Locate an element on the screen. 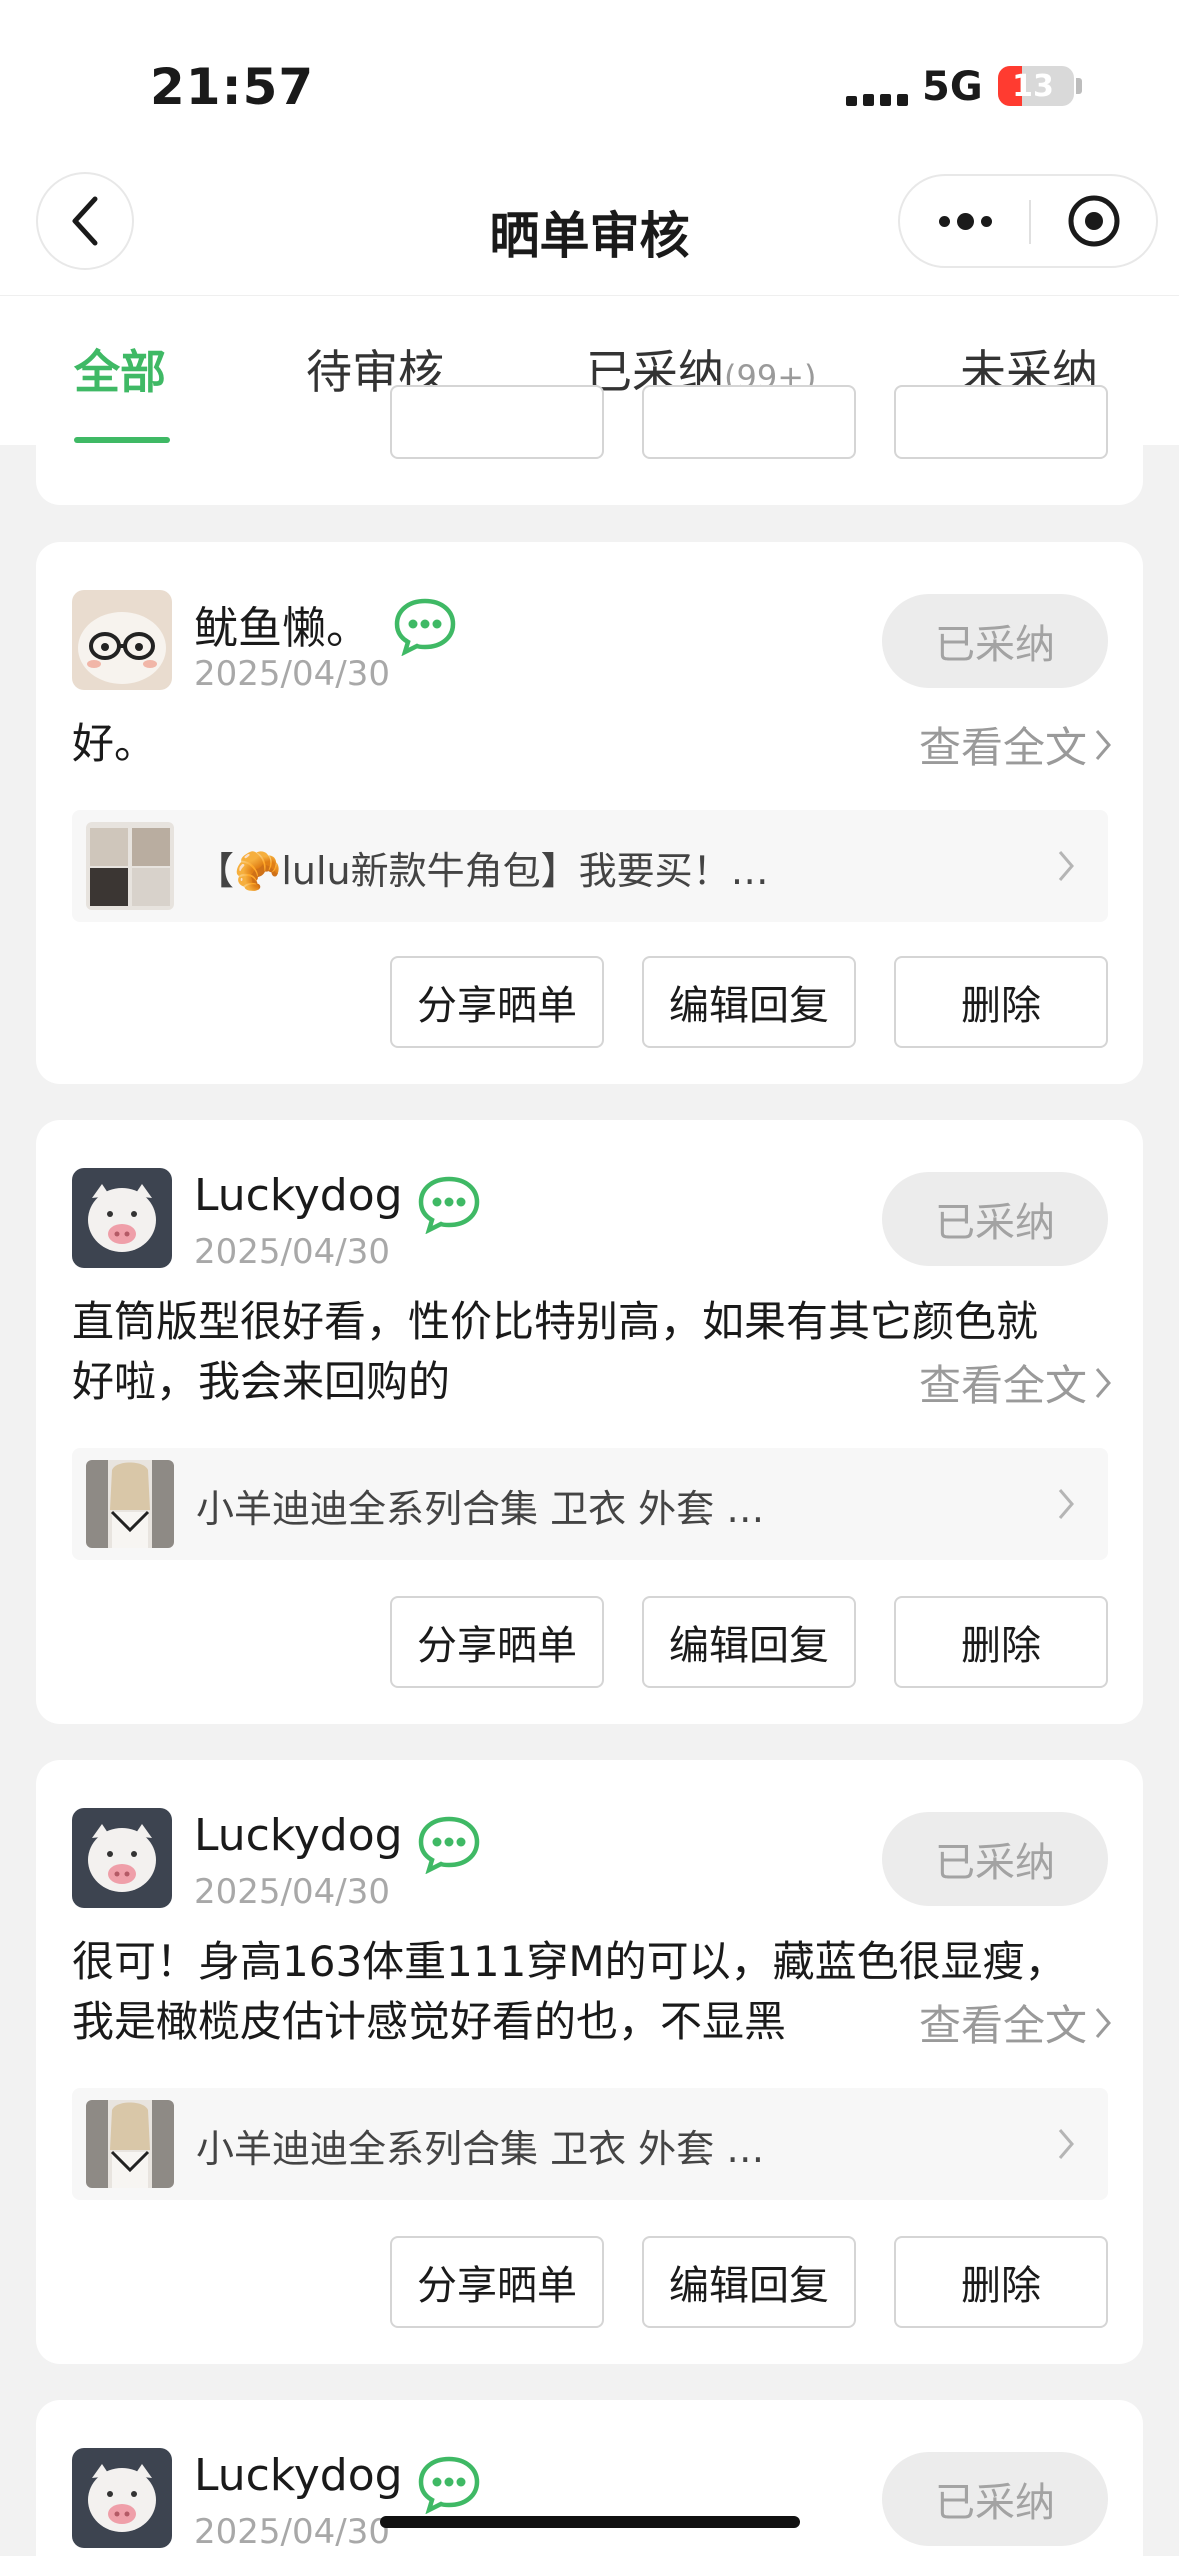 This screenshot has height=2556, width=1179. battery-level: 13 is located at coordinates (1033, 86).